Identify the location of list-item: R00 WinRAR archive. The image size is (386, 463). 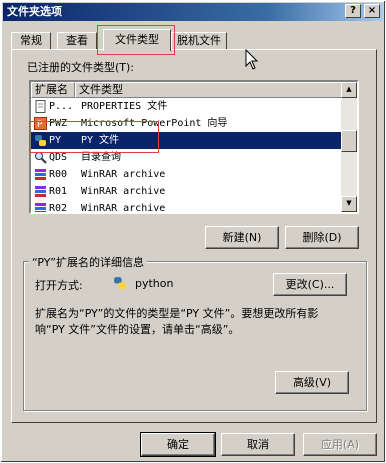
(187, 174).